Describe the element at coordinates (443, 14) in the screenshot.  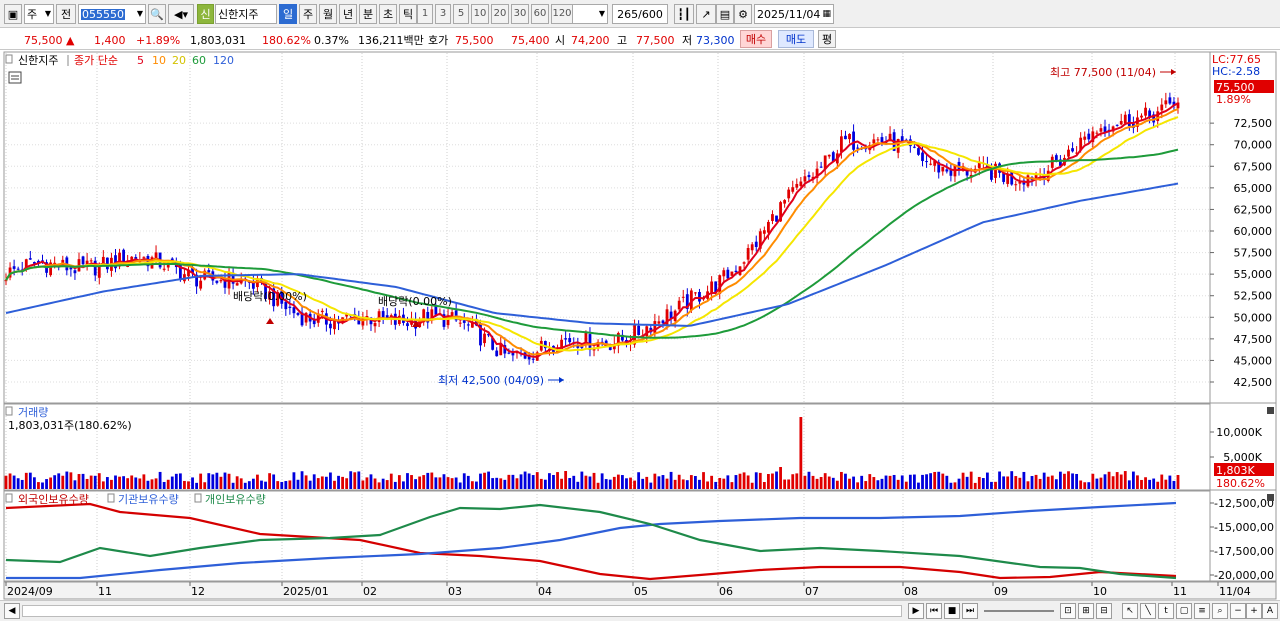
I see `tab-interval-3: 3` at that location.